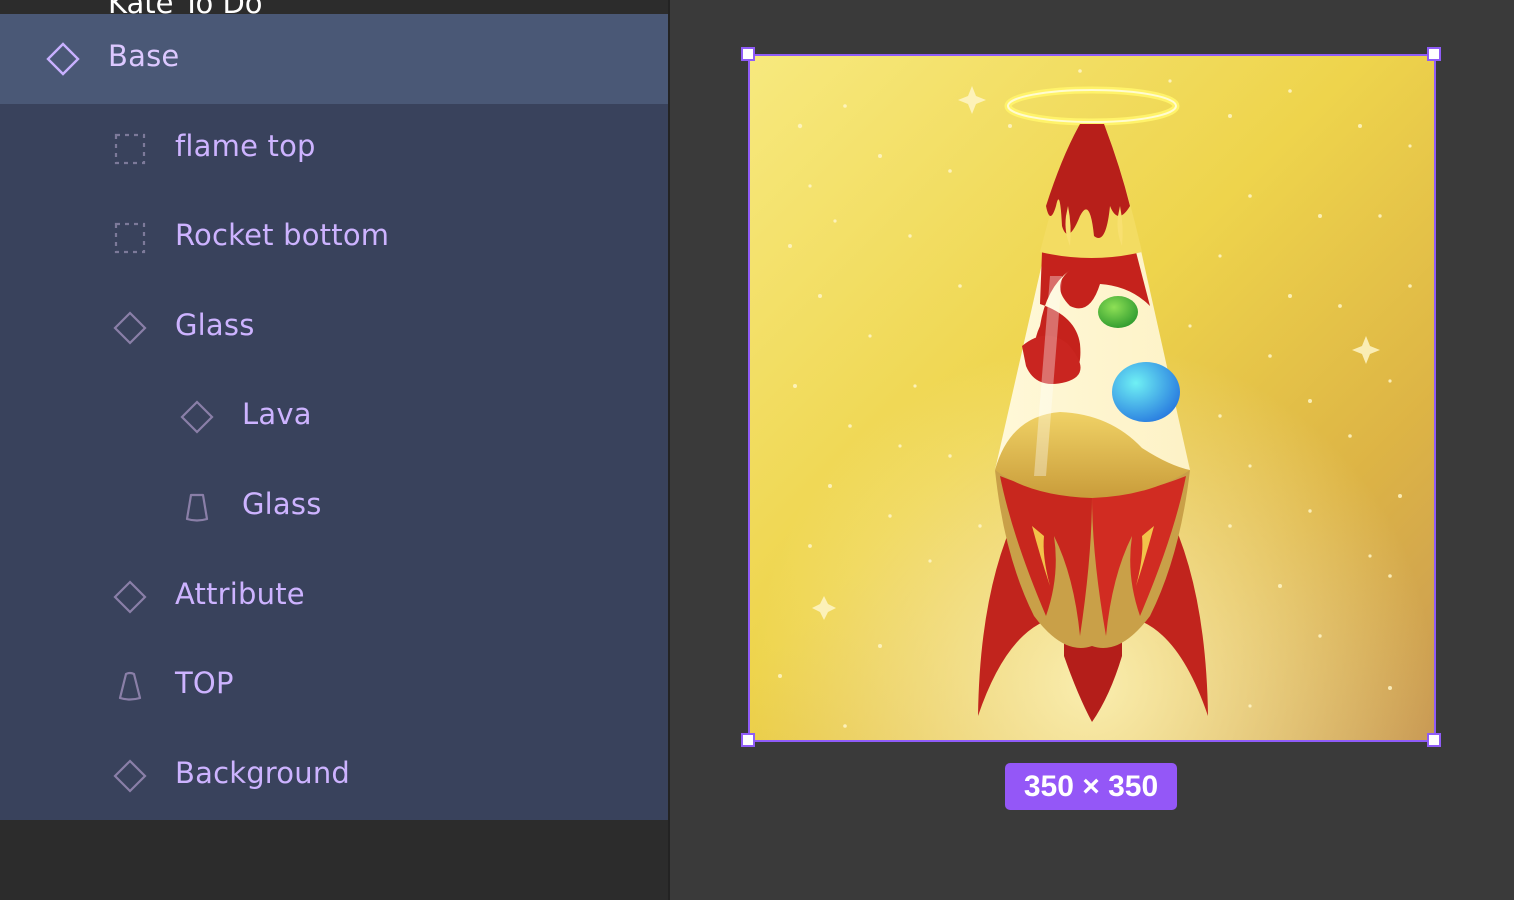 The width and height of the screenshot is (1514, 900). What do you see at coordinates (263, 773) in the screenshot?
I see `layer-label: Background` at bounding box center [263, 773].